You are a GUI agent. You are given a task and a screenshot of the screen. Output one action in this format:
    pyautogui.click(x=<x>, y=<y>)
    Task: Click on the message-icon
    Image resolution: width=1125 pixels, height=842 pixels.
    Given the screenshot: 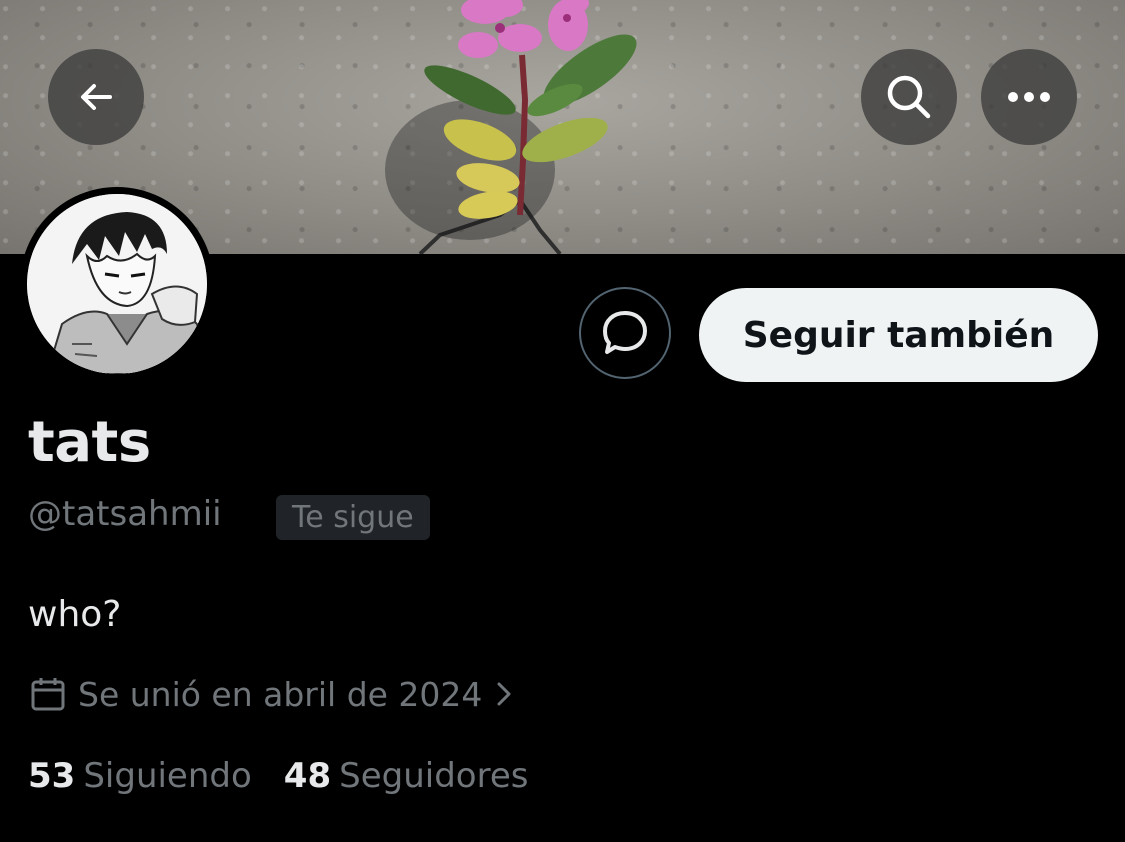 What is the action you would take?
    pyautogui.click(x=625, y=332)
    